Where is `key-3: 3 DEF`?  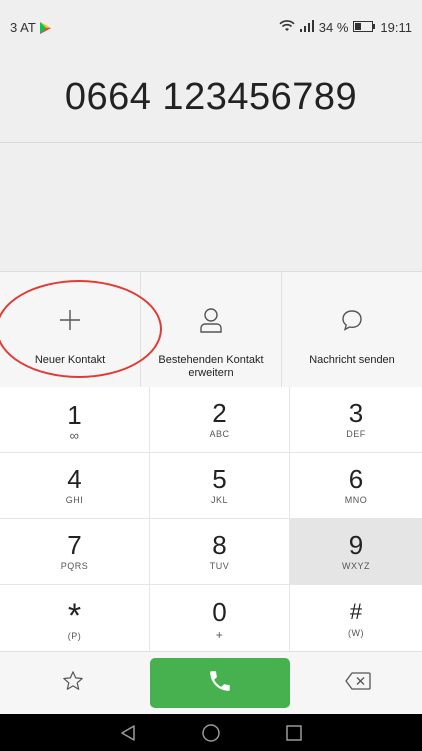 key-3: 3 DEF is located at coordinates (356, 420).